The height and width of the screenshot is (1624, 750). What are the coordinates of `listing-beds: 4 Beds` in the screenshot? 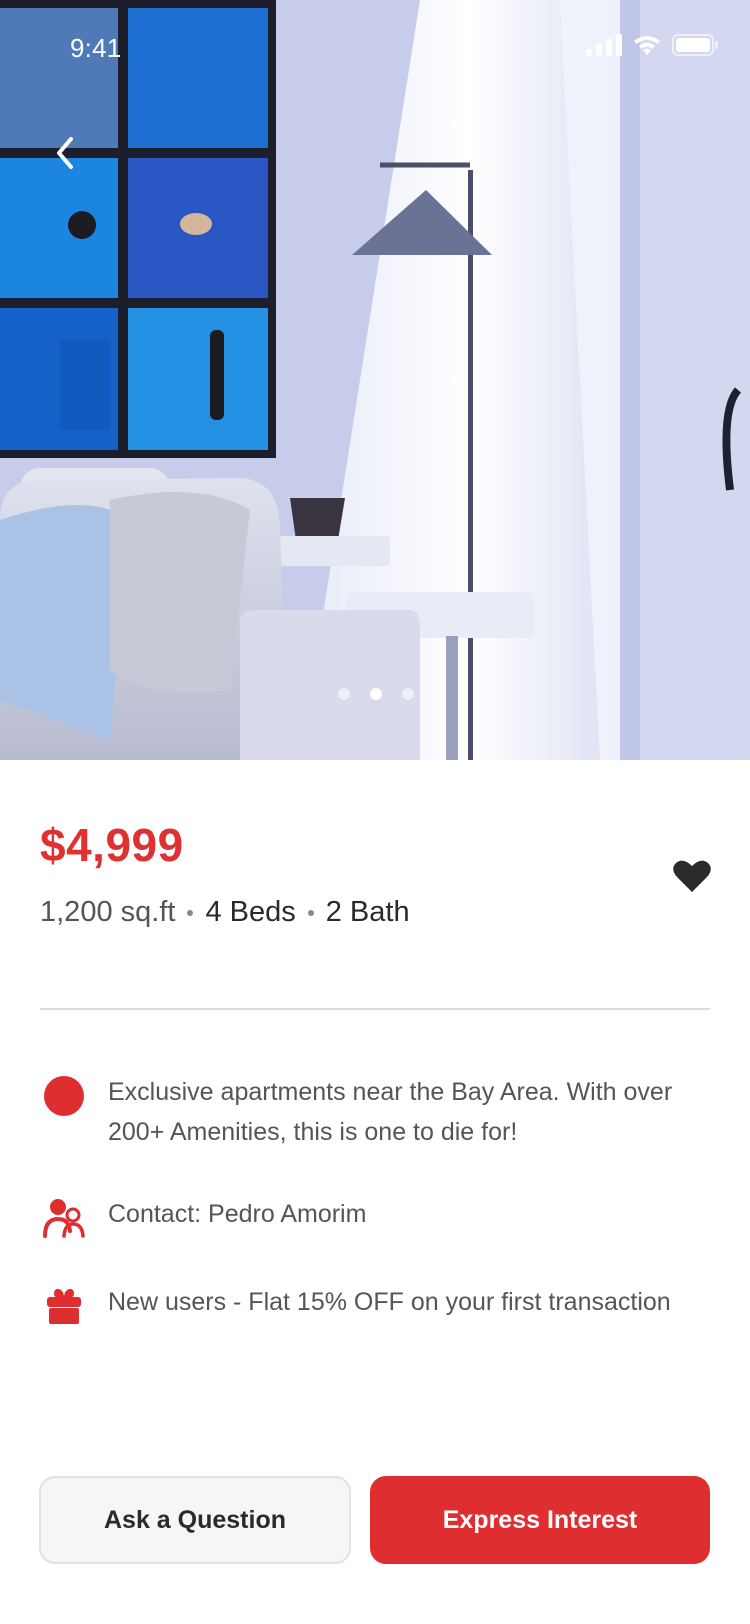 It's located at (250, 912).